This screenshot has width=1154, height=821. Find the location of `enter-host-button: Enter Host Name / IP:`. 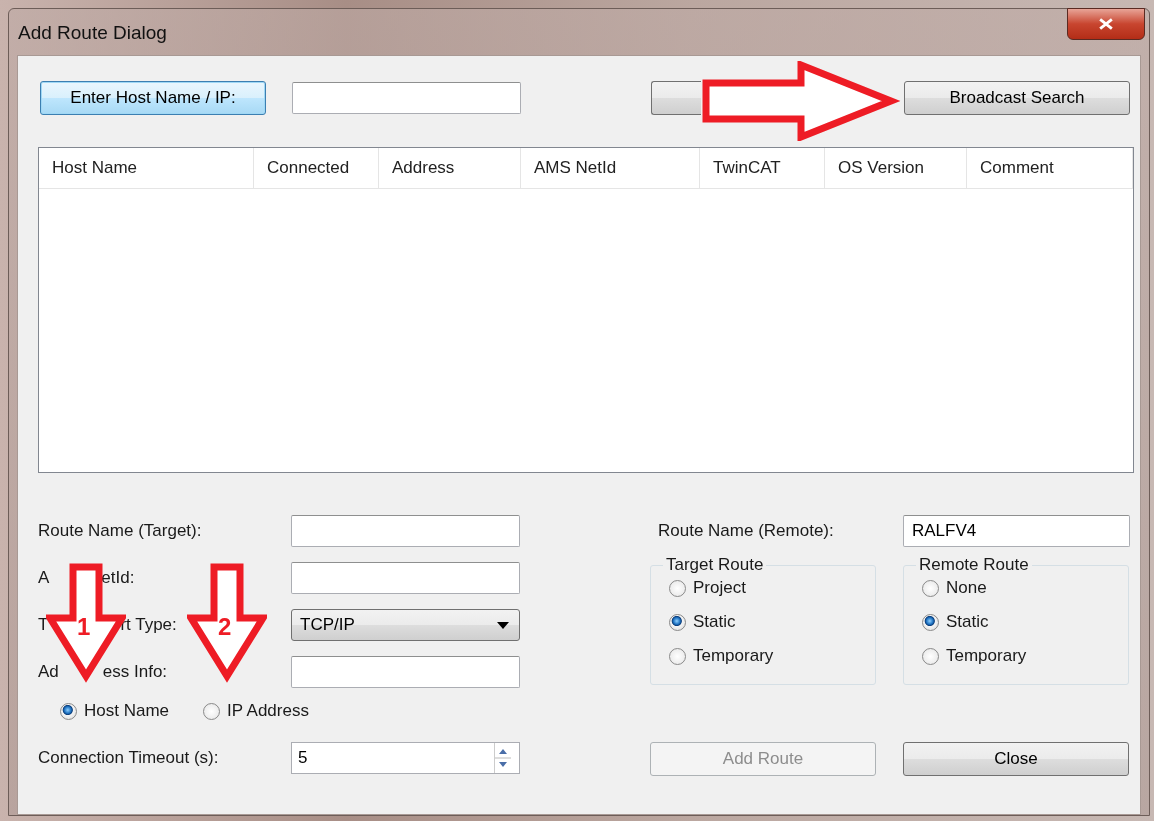

enter-host-button: Enter Host Name / IP: is located at coordinates (153, 98).